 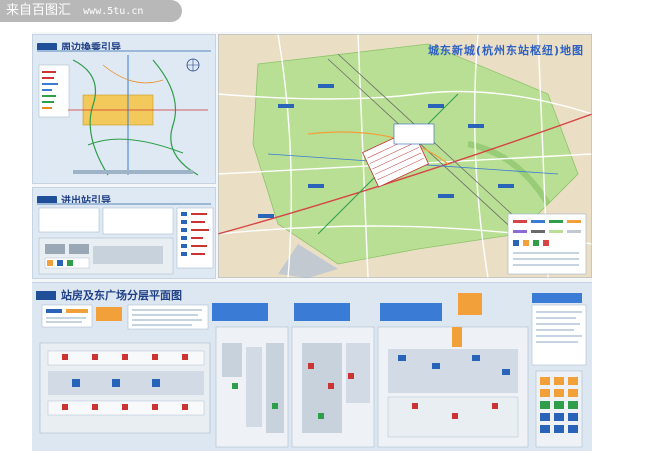 I want to click on hub-map-title: 城东新城(杭州东站枢纽)地图, so click(x=505, y=50).